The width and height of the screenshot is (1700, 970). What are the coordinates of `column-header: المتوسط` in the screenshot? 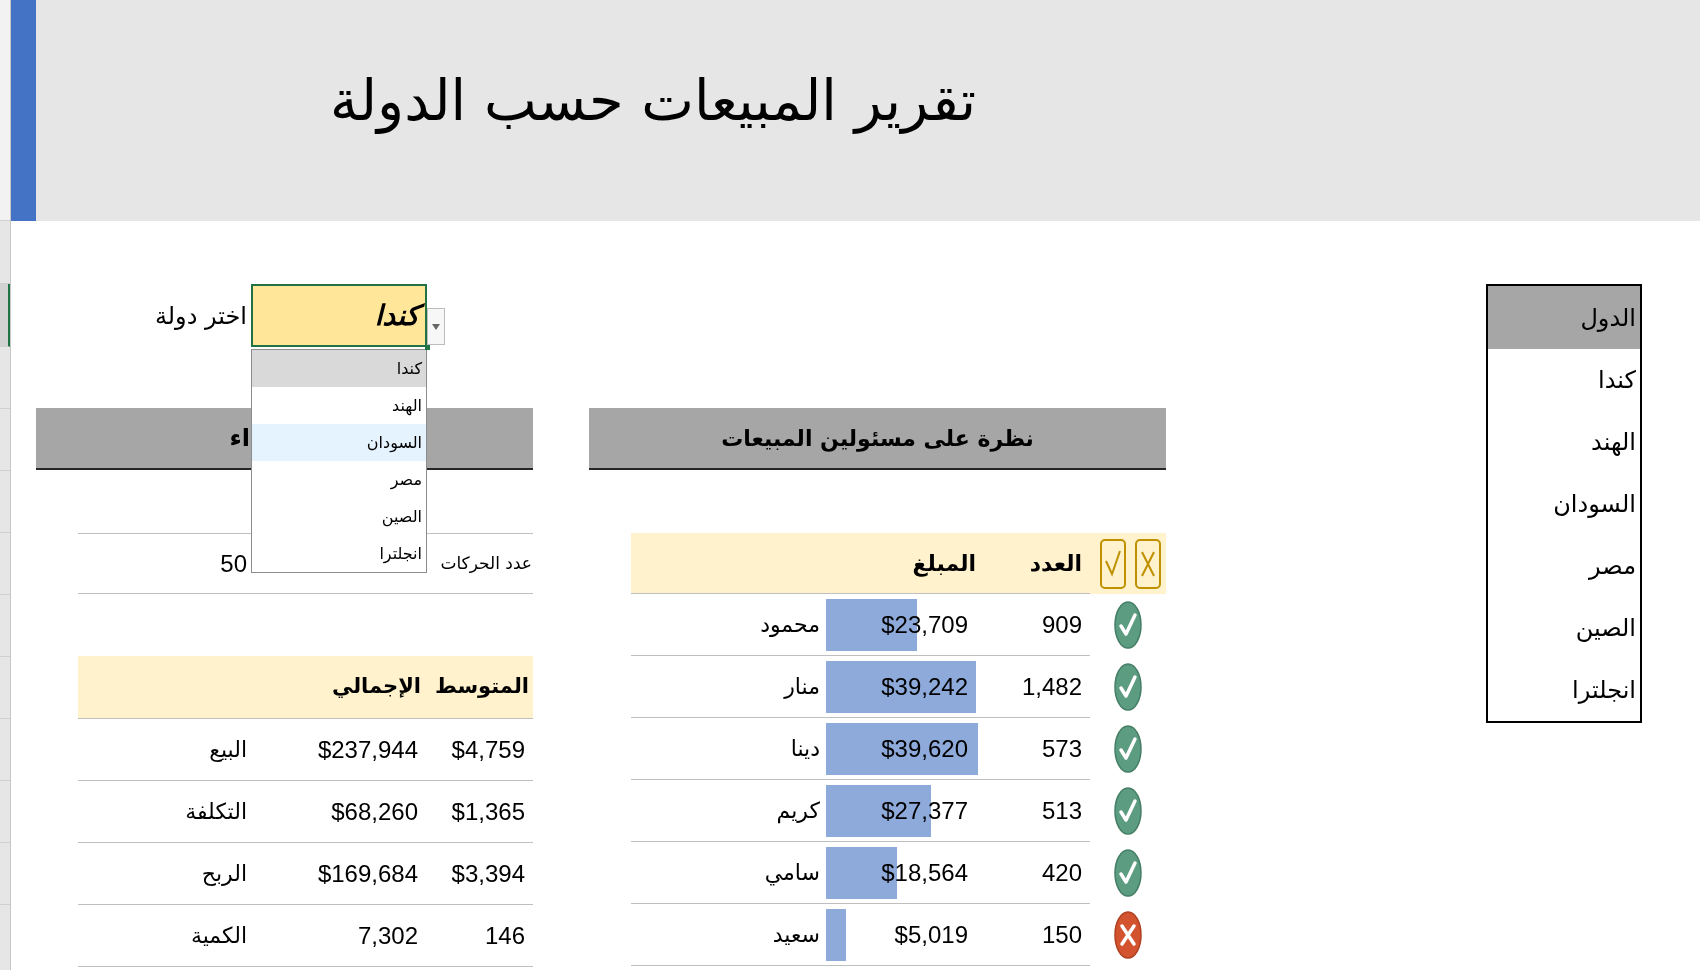 It's located at (481, 687).